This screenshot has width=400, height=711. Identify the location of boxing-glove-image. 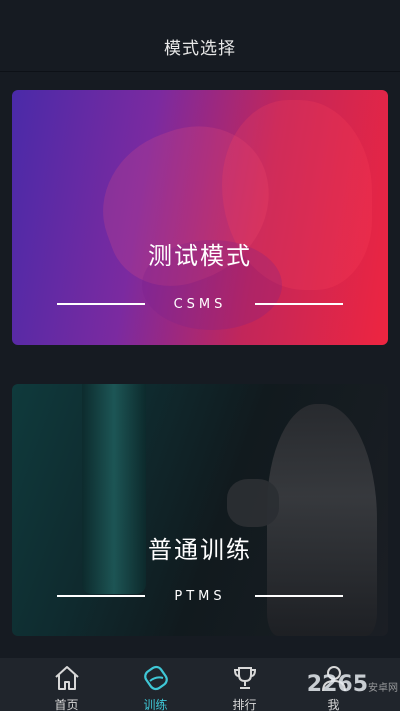
(253, 503).